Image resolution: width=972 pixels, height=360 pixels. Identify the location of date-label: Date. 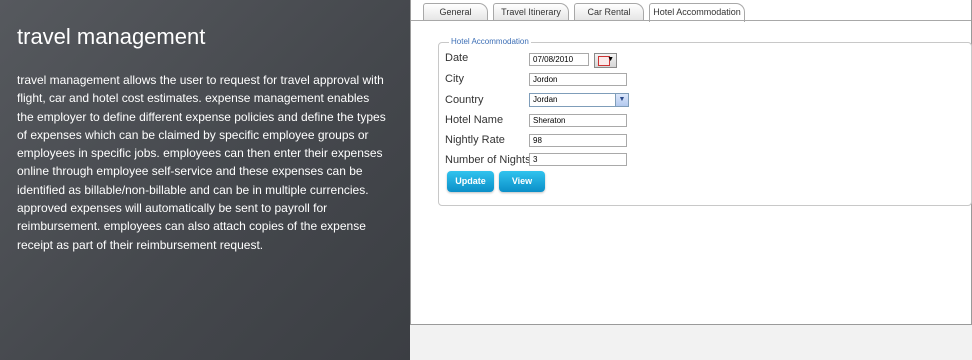
(457, 58).